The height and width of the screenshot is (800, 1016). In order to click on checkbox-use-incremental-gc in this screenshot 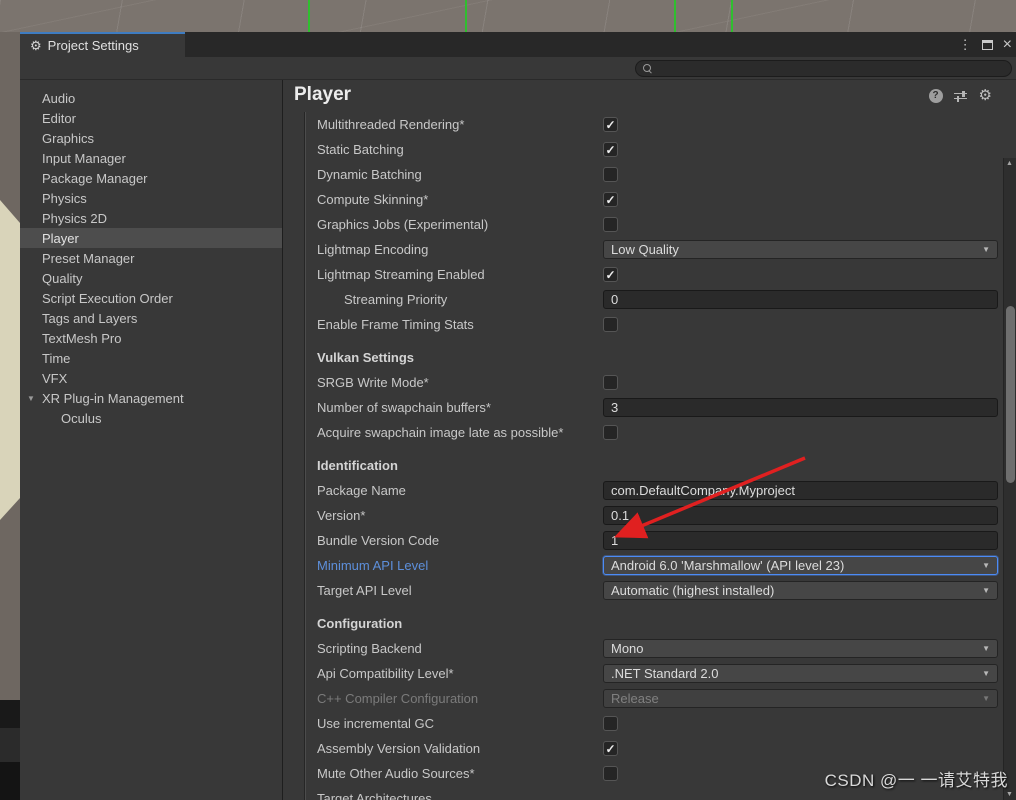, I will do `click(610, 723)`.